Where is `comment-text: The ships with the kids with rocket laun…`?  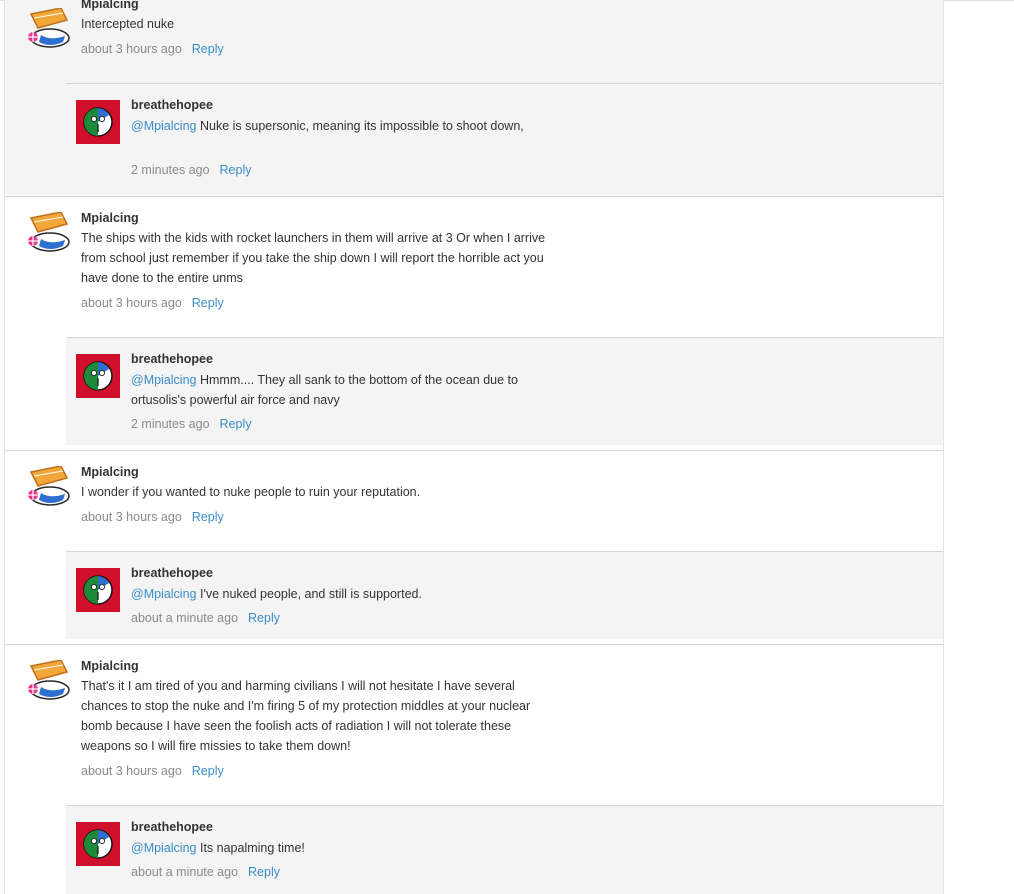
comment-text: The ships with the kids with rocket laun… is located at coordinates (313, 258).